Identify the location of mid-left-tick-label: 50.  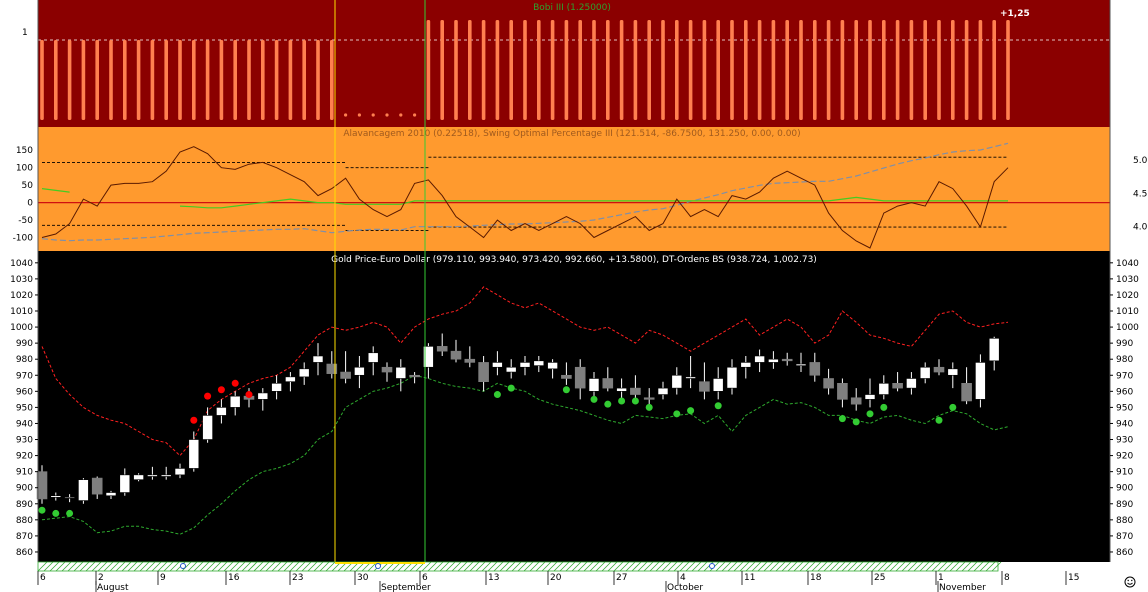
(28, 186).